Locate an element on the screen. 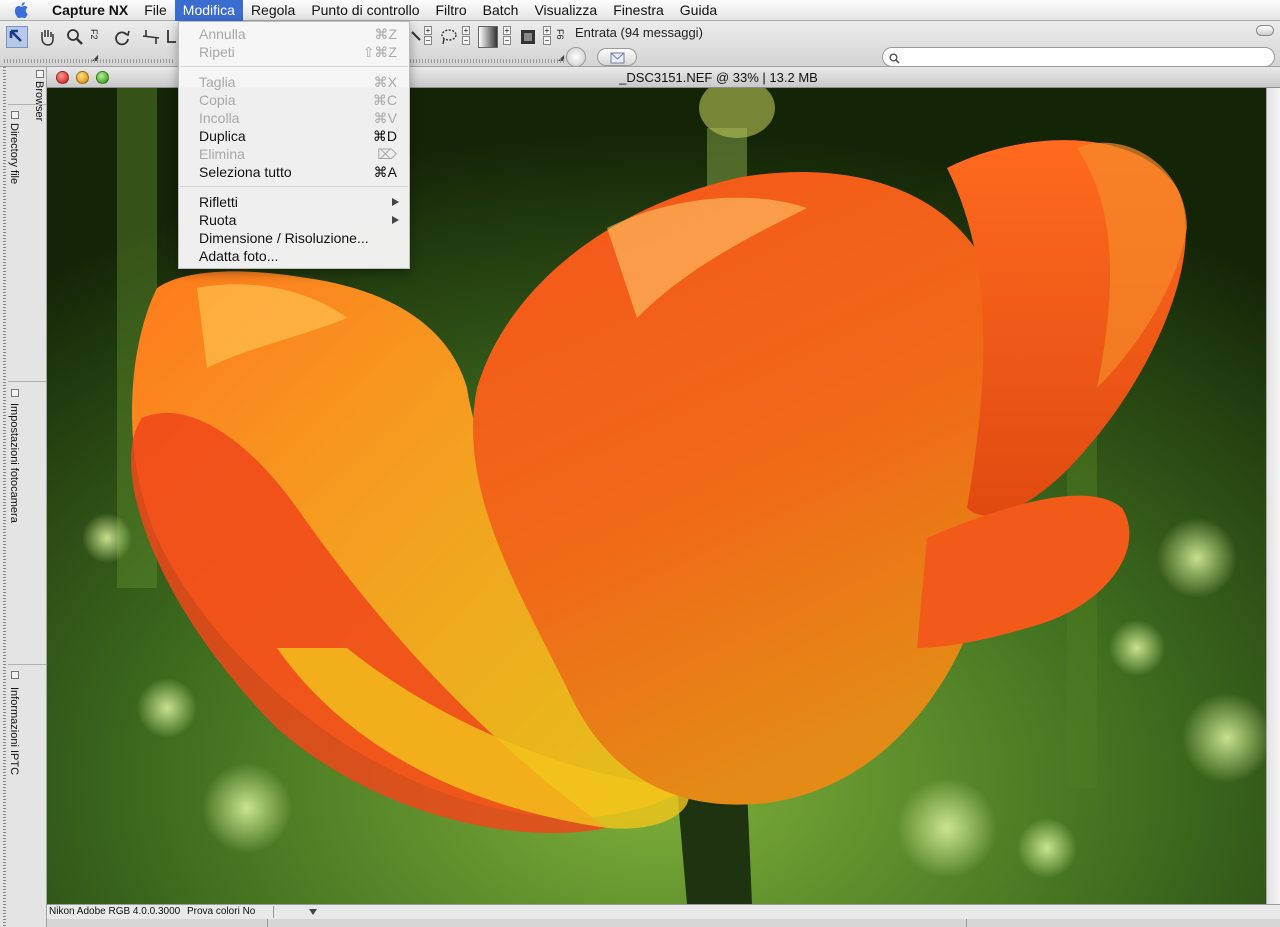 This screenshot has height=927, width=1280. mail-button is located at coordinates (617, 57).